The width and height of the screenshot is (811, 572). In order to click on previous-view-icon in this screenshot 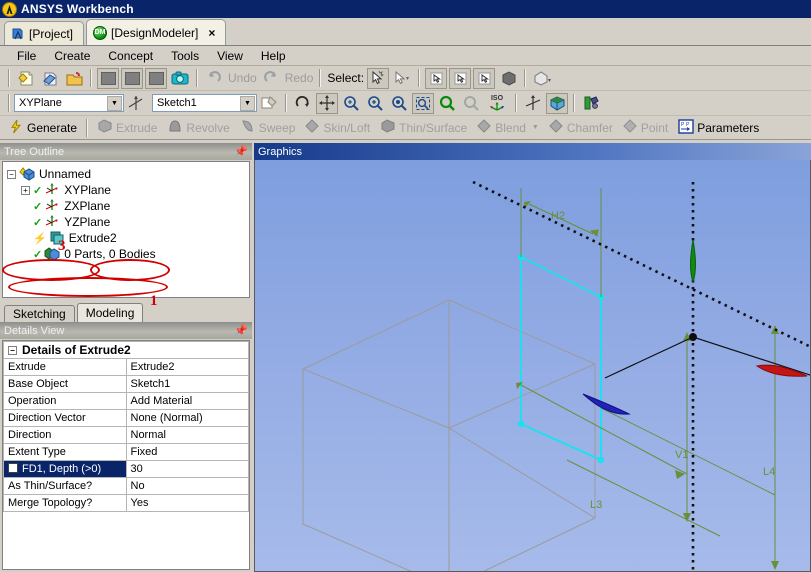, I will do `click(447, 103)`.